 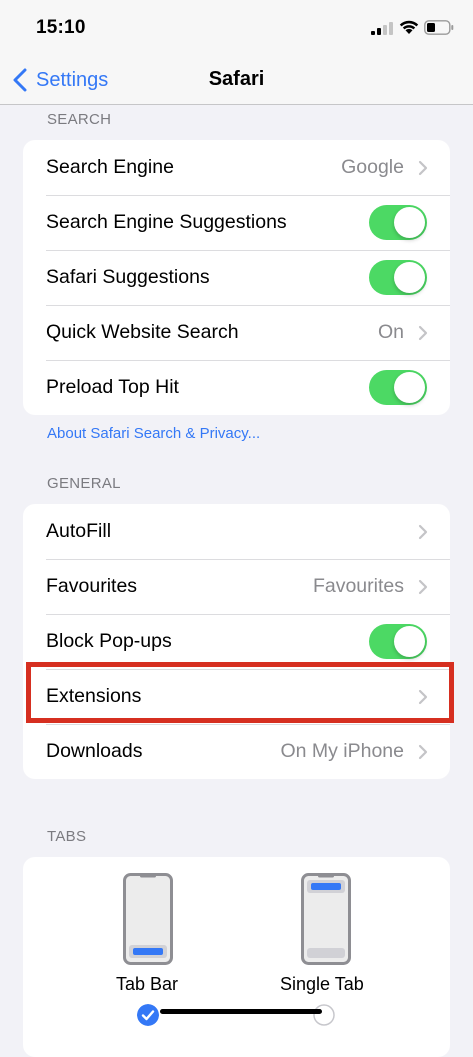 I want to click on row-autofill: AutoFill, so click(x=236, y=531).